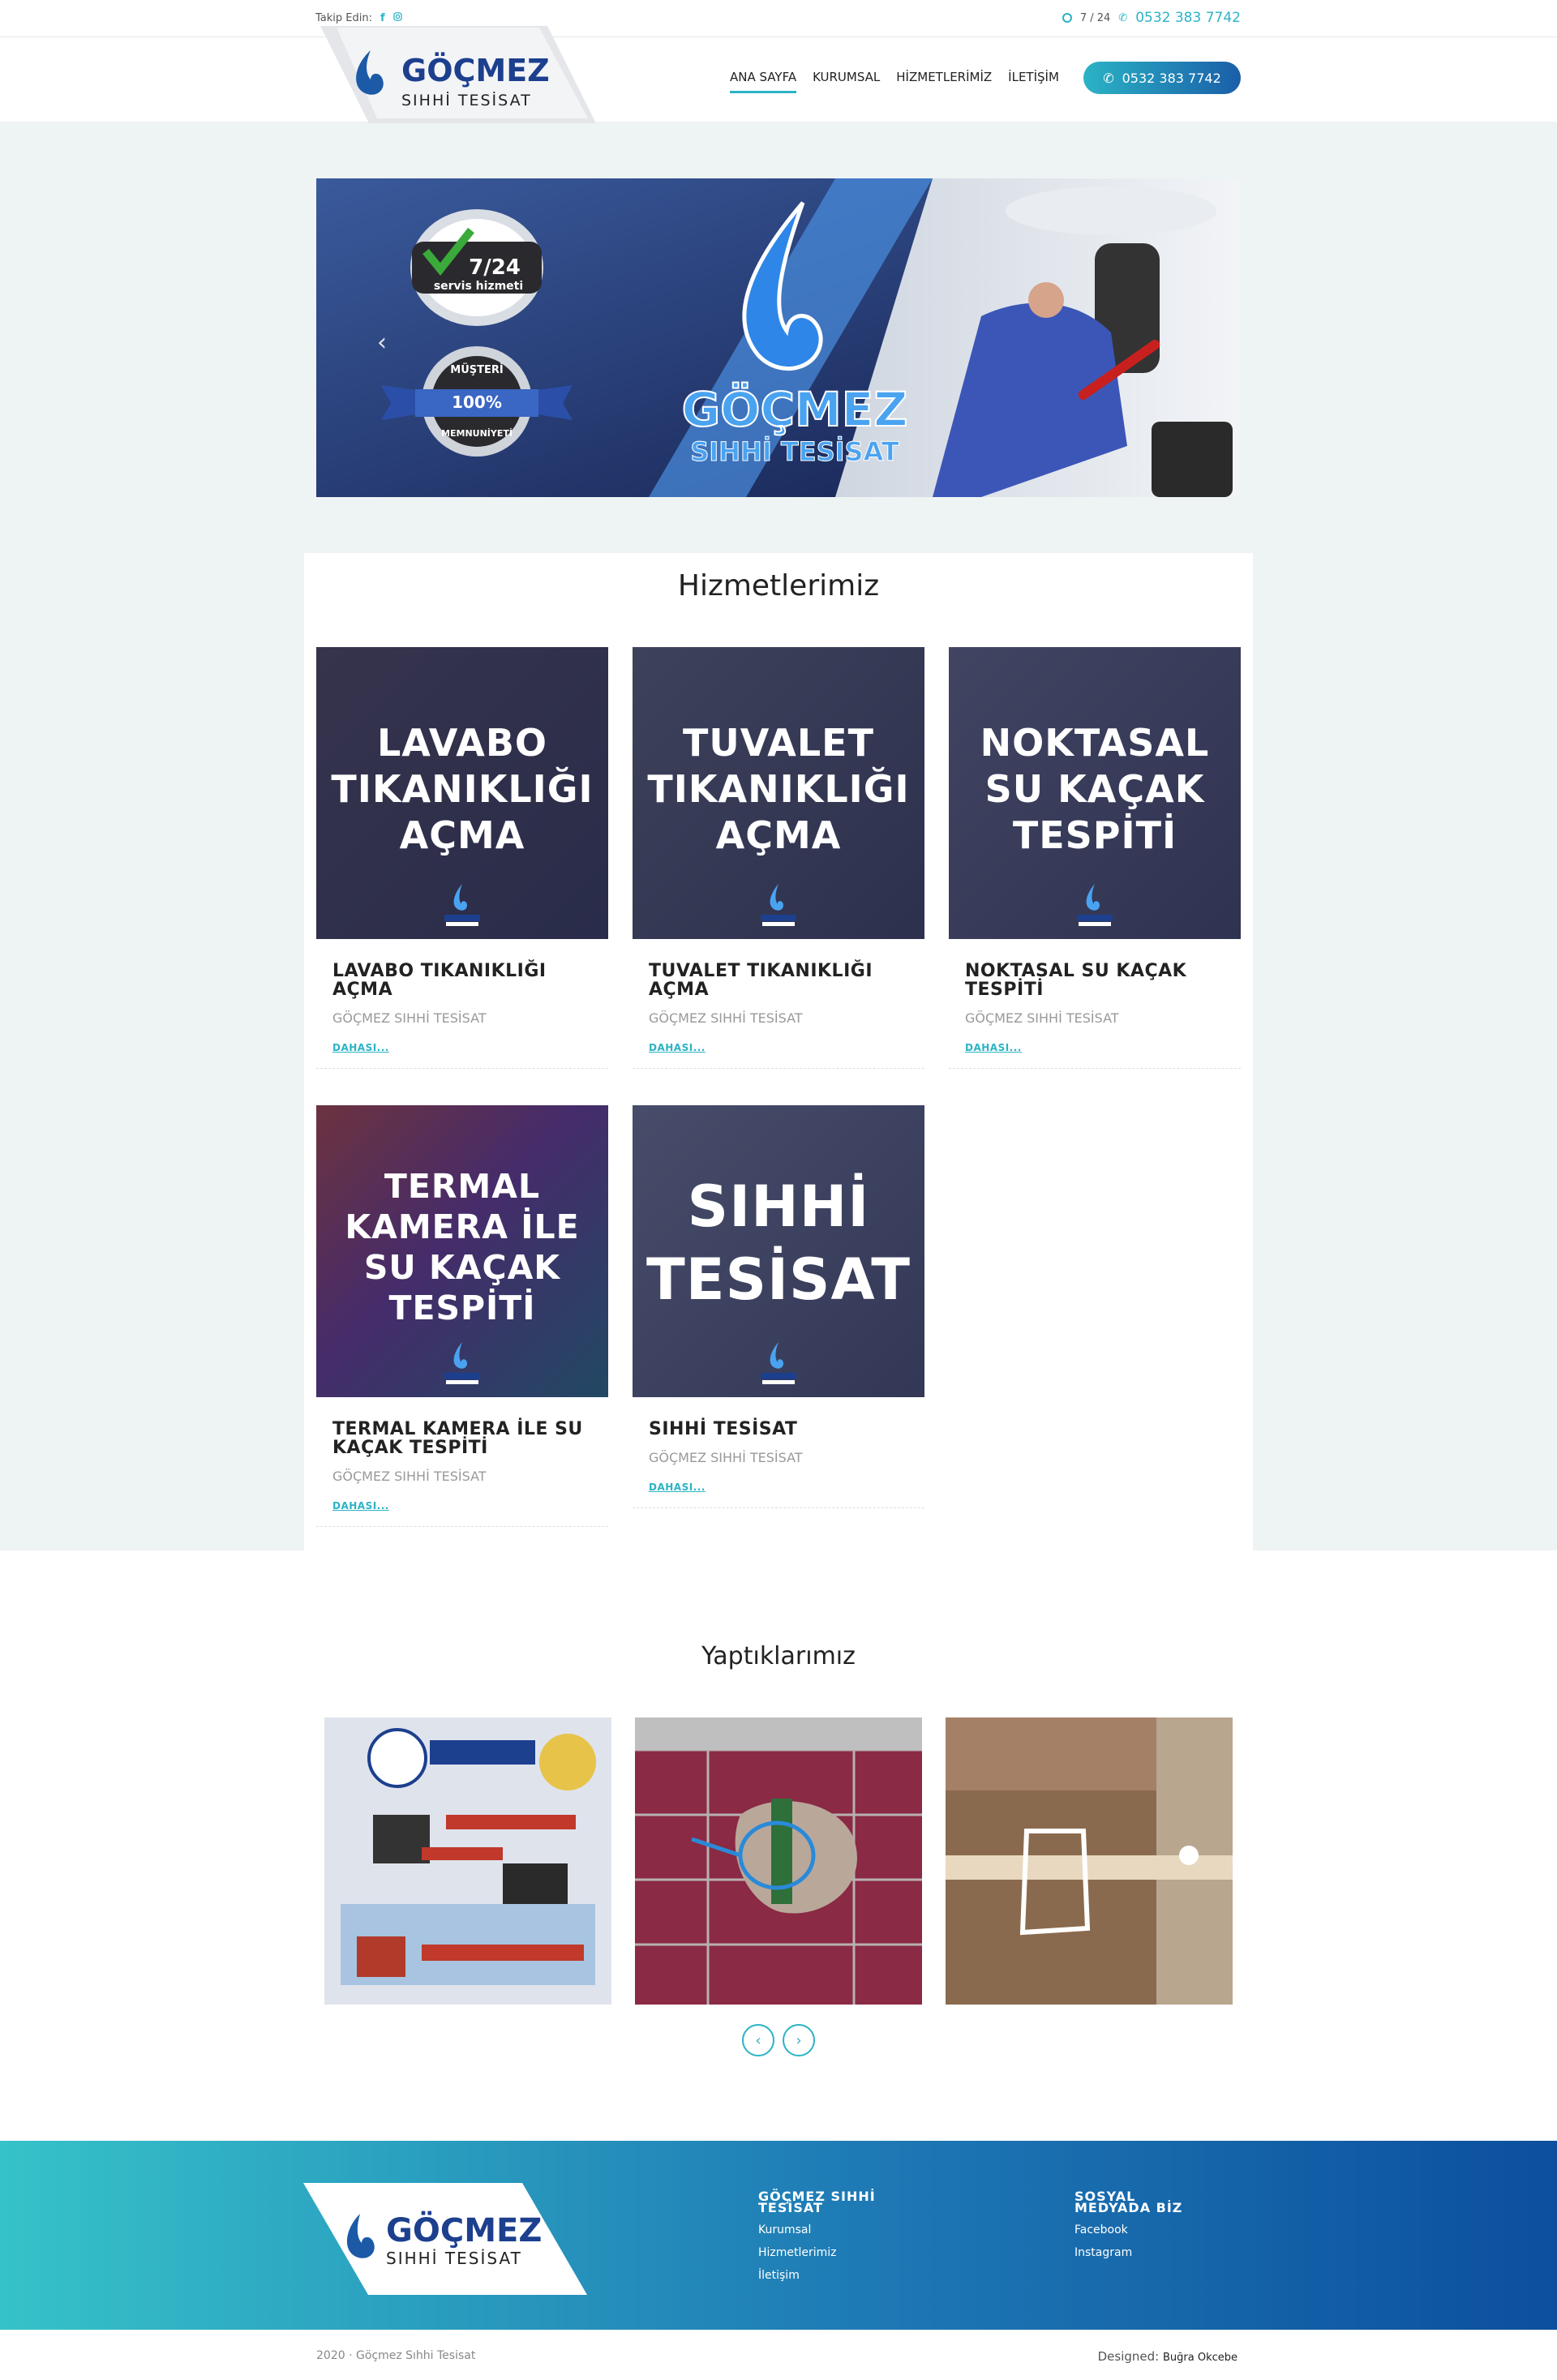  What do you see at coordinates (778, 1656) in the screenshot?
I see `works-title: Yaptıklarımız` at bounding box center [778, 1656].